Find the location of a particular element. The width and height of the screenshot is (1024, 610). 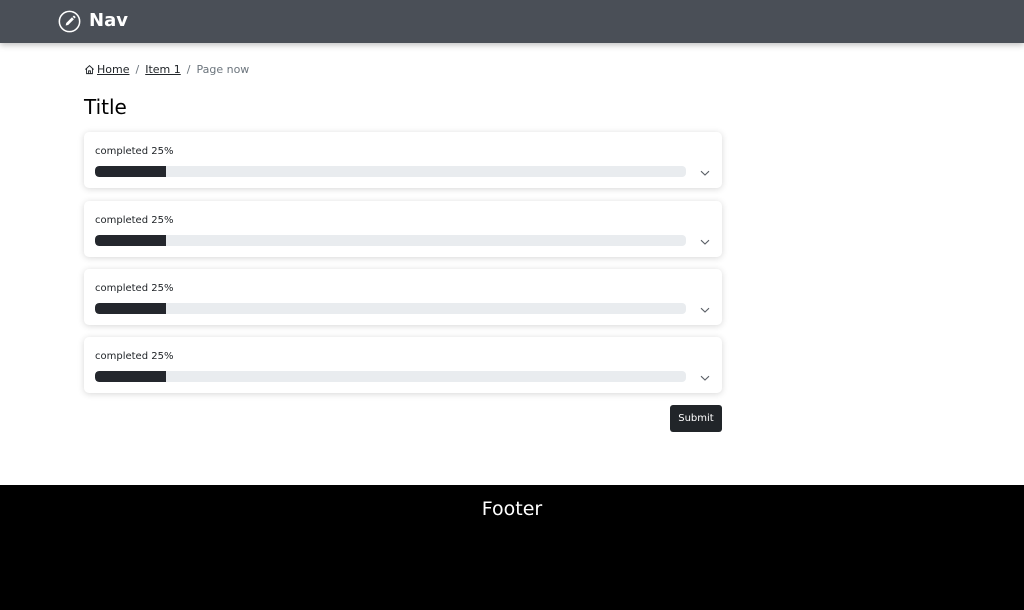

breadcrumb: Home / Item 1 / Page now is located at coordinates (166, 69).